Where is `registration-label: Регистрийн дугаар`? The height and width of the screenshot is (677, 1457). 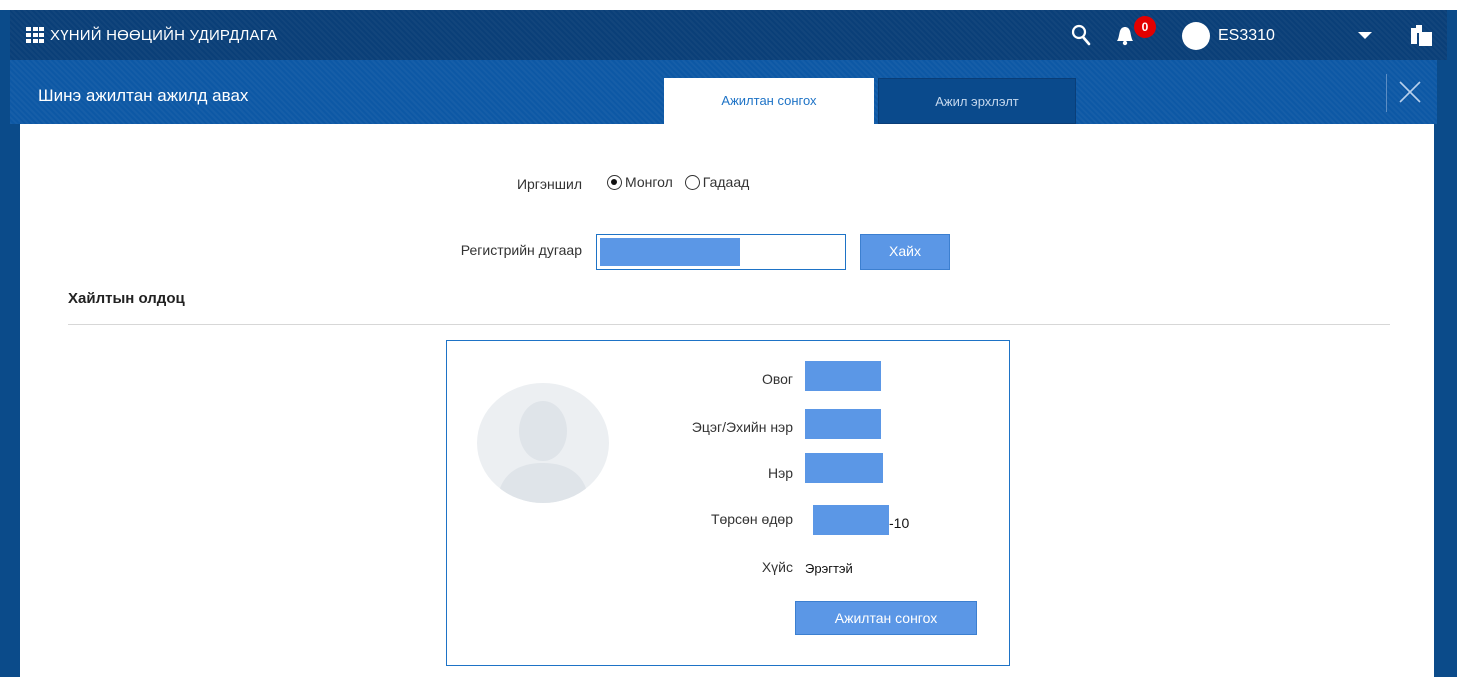
registration-label: Регистрийн дугаар is located at coordinates (521, 250).